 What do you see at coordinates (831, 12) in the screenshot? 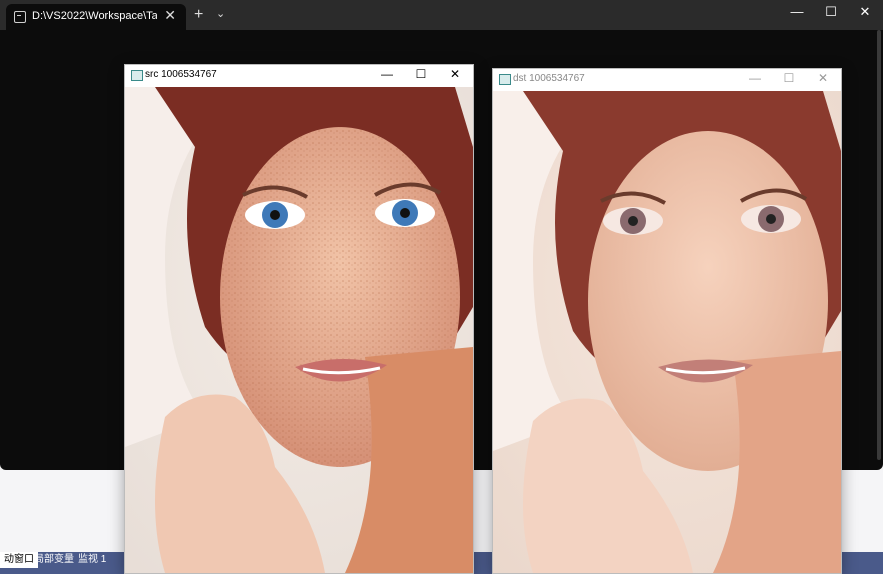
I see `maximize-button: ☐` at bounding box center [831, 12].